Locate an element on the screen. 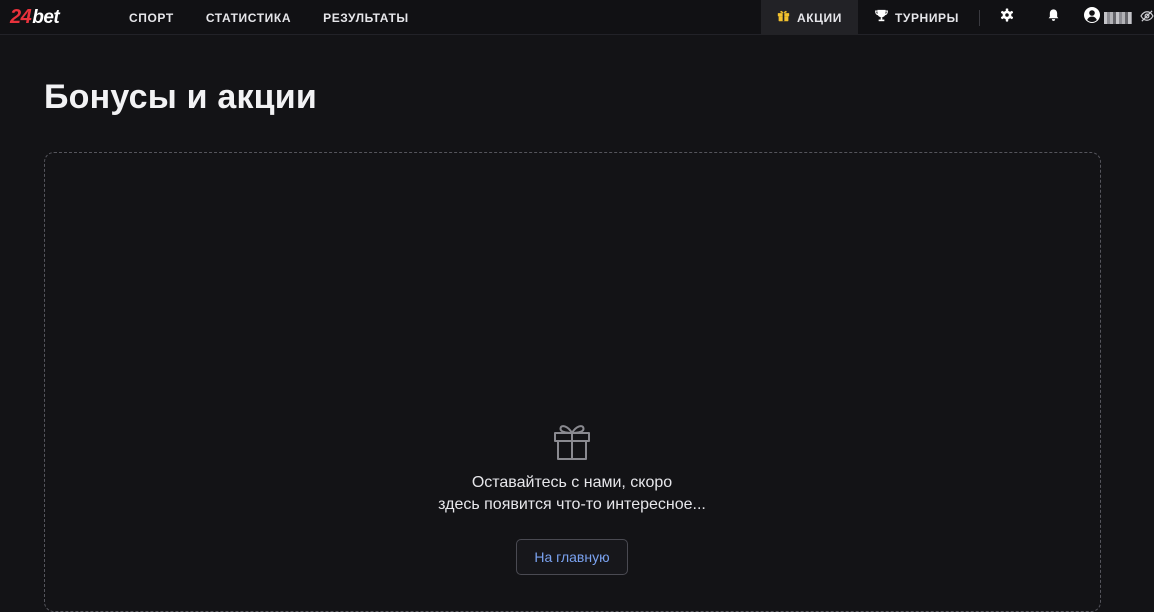 Image resolution: width=1154 pixels, height=612 pixels. notifications-button is located at coordinates (1053, 17).